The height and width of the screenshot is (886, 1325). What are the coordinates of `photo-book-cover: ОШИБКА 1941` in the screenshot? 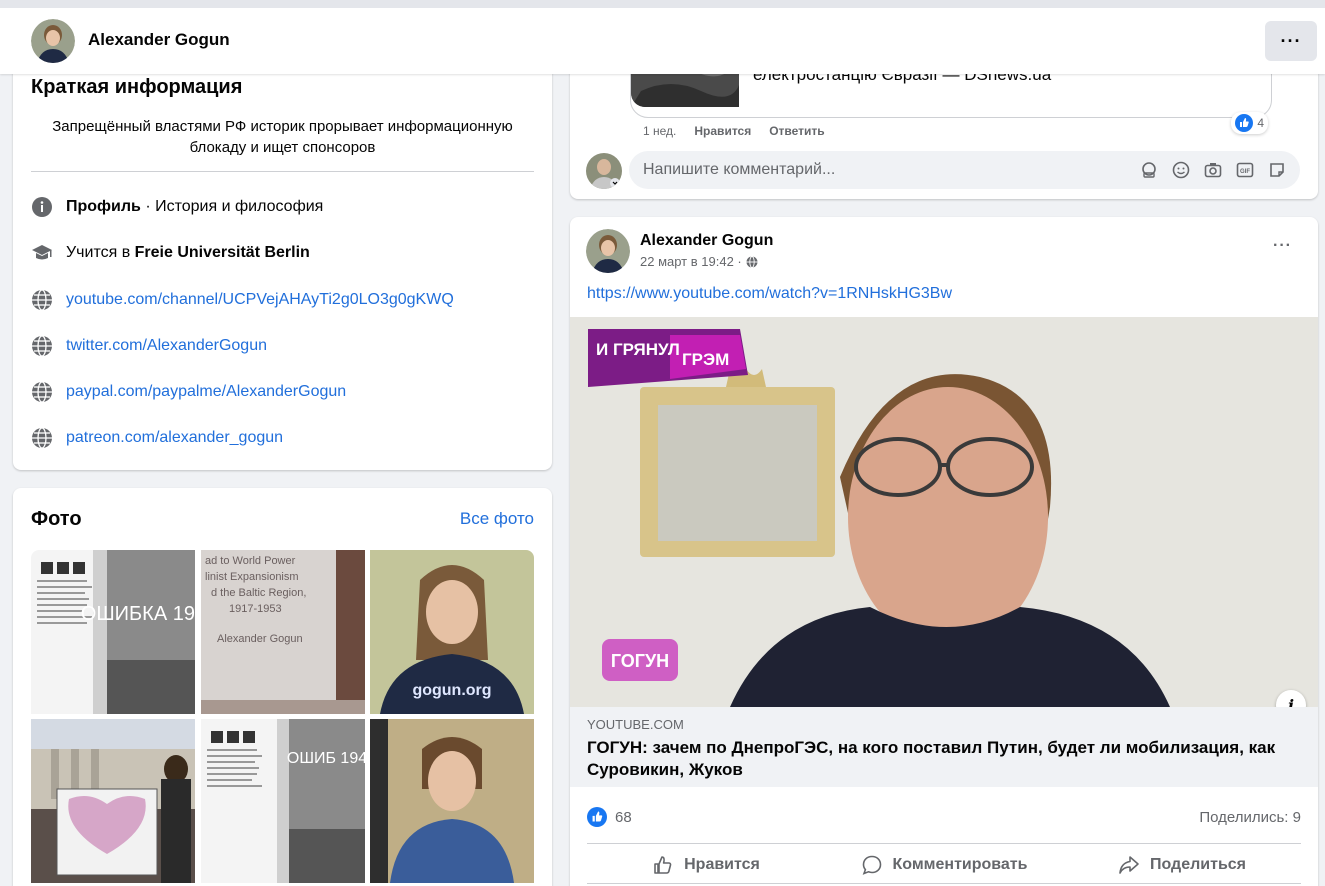 It's located at (113, 632).